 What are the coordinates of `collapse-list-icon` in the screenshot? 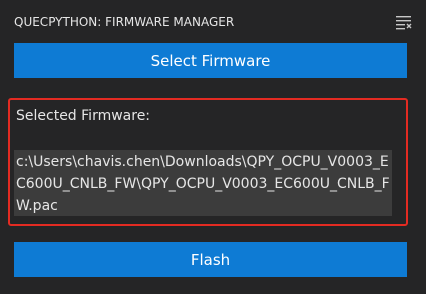 It's located at (404, 22).